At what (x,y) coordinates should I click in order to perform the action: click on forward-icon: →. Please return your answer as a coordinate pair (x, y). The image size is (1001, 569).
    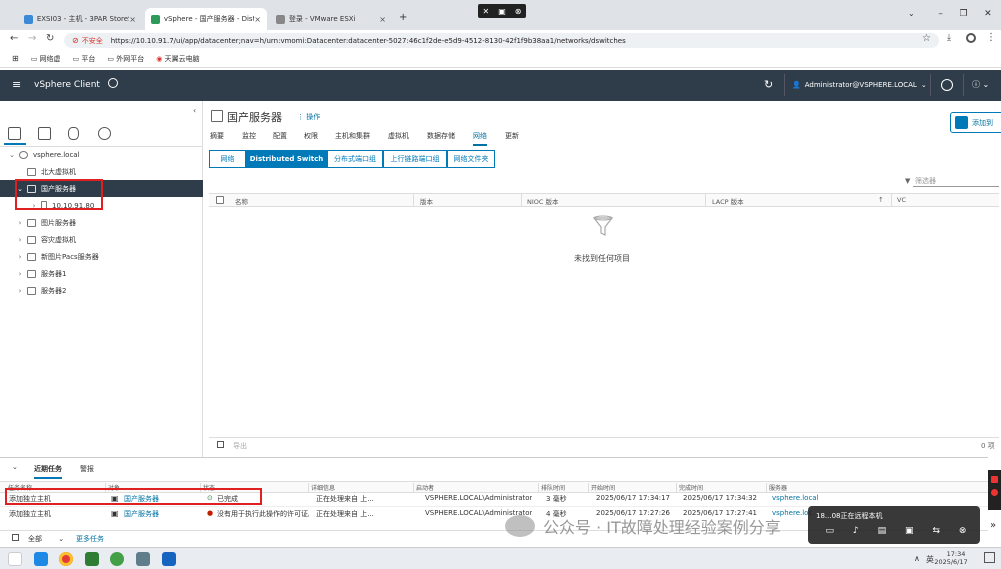
    Looking at the image, I should click on (32, 38).